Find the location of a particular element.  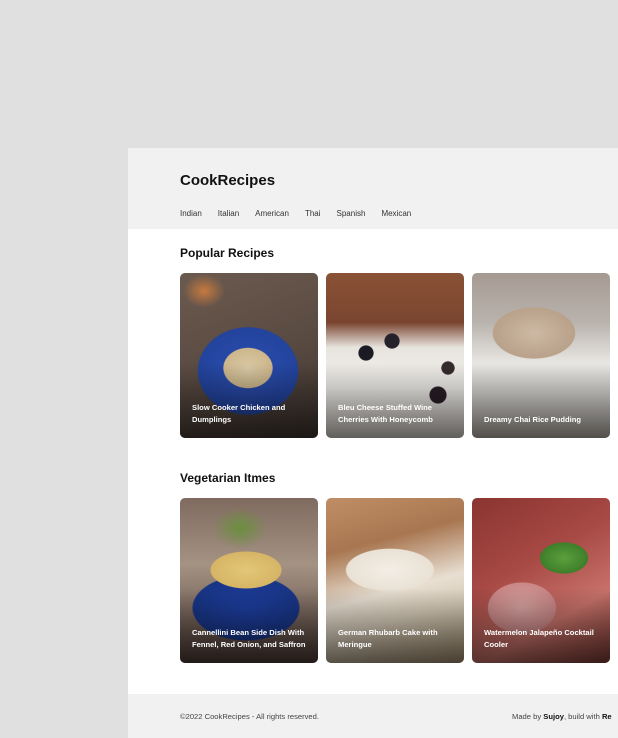

nav-link-american: American is located at coordinates (272, 213).